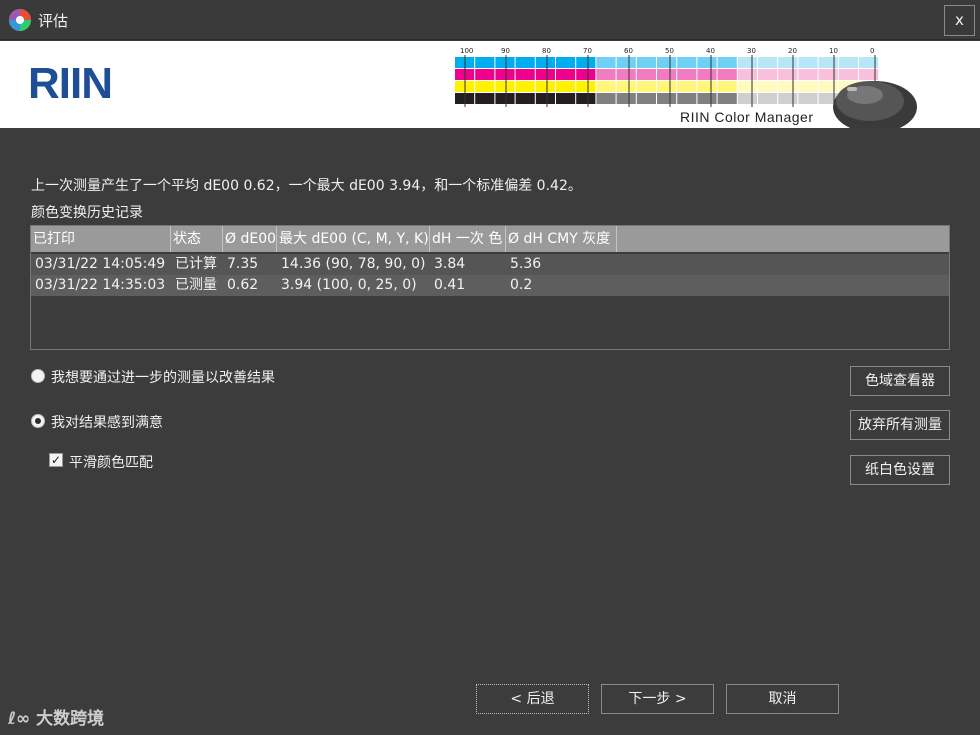 The height and width of the screenshot is (735, 980). Describe the element at coordinates (792, 51) in the screenshot. I see `scale-label: 20` at that location.